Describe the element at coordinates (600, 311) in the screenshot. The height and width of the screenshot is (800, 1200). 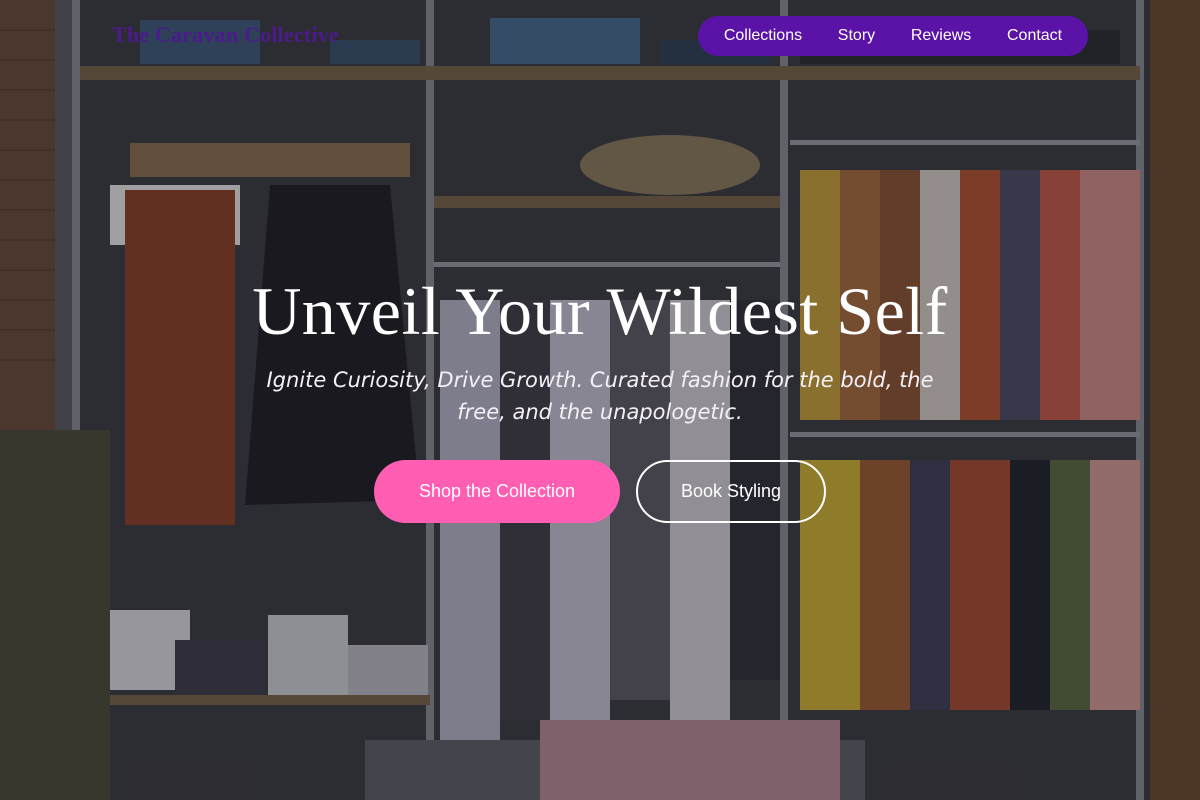
I see `hero-title: Unveil Your Wildest Self` at that location.